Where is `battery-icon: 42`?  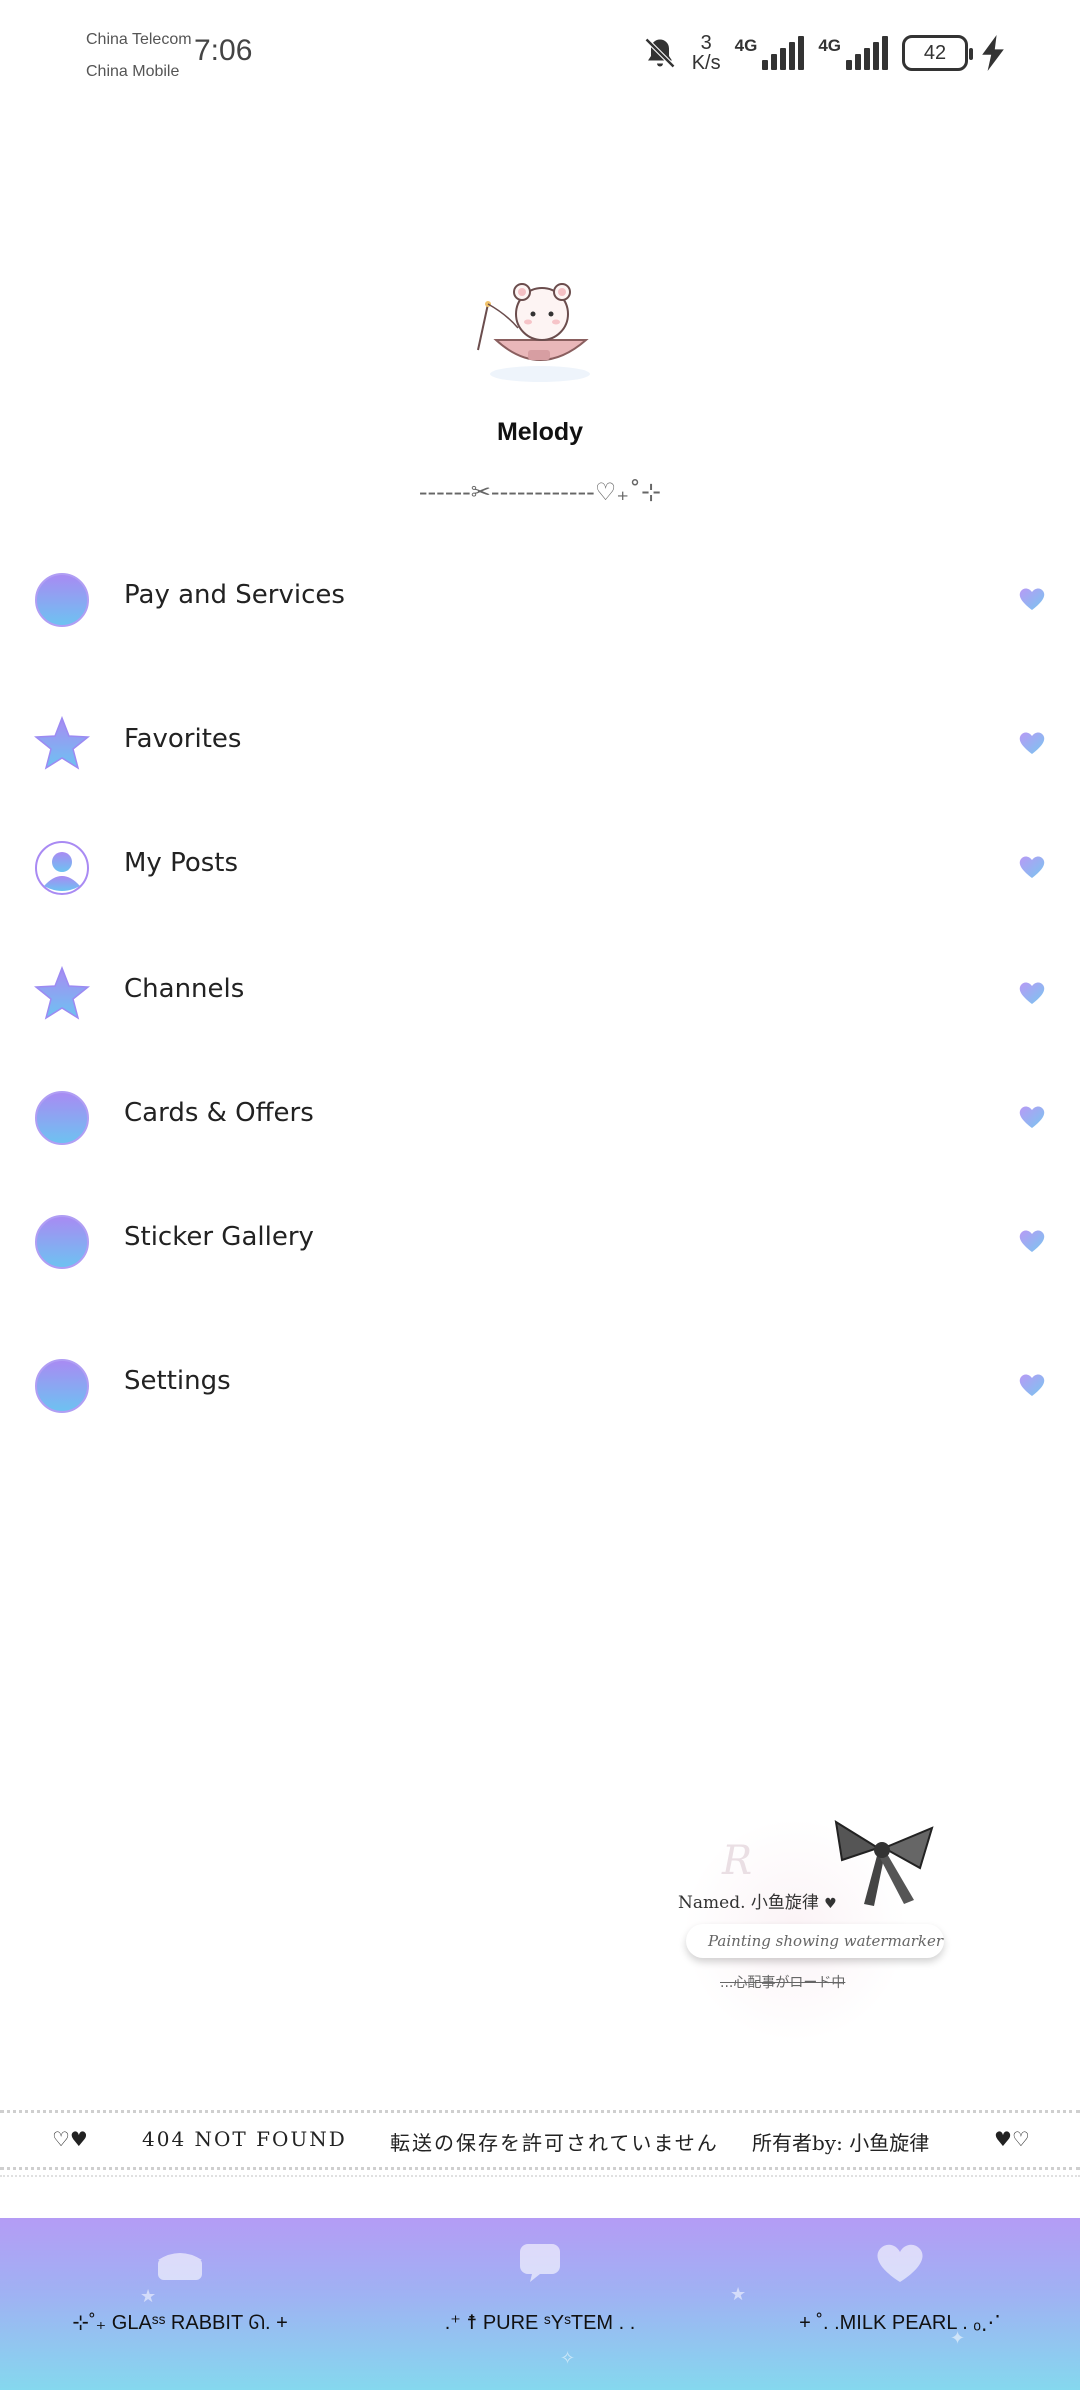 battery-icon: 42 is located at coordinates (937, 53).